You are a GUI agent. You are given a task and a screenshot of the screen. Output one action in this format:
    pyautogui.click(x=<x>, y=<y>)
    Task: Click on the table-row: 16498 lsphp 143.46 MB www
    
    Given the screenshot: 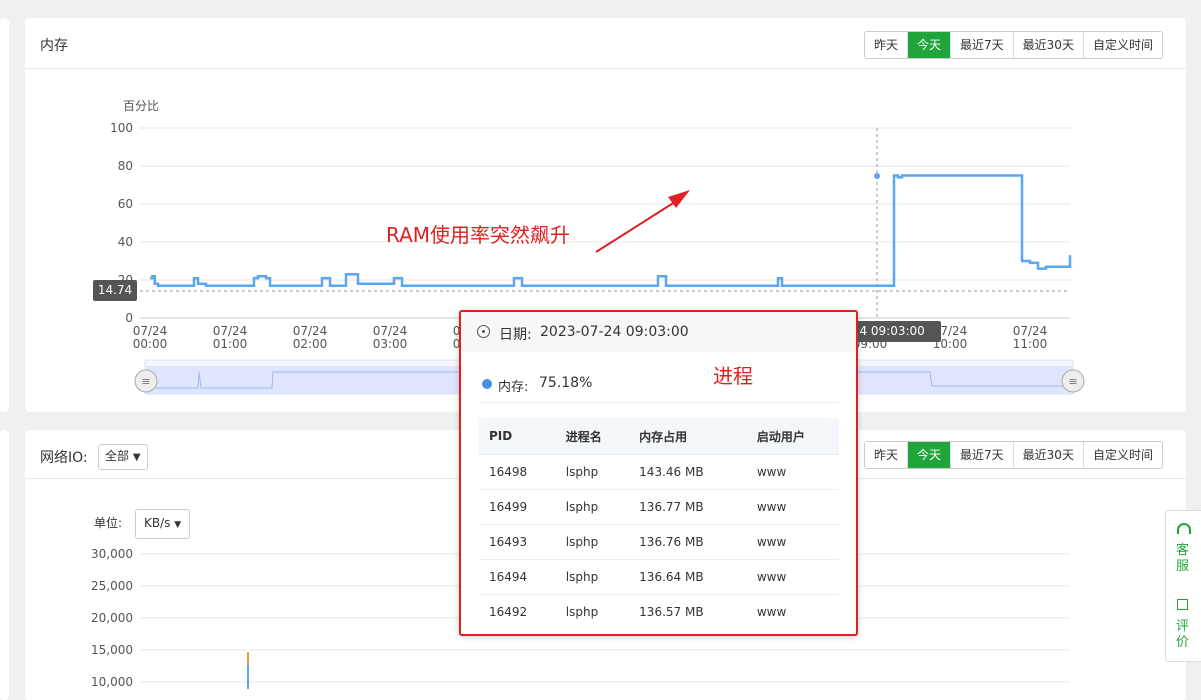 What is the action you would take?
    pyautogui.click(x=659, y=472)
    